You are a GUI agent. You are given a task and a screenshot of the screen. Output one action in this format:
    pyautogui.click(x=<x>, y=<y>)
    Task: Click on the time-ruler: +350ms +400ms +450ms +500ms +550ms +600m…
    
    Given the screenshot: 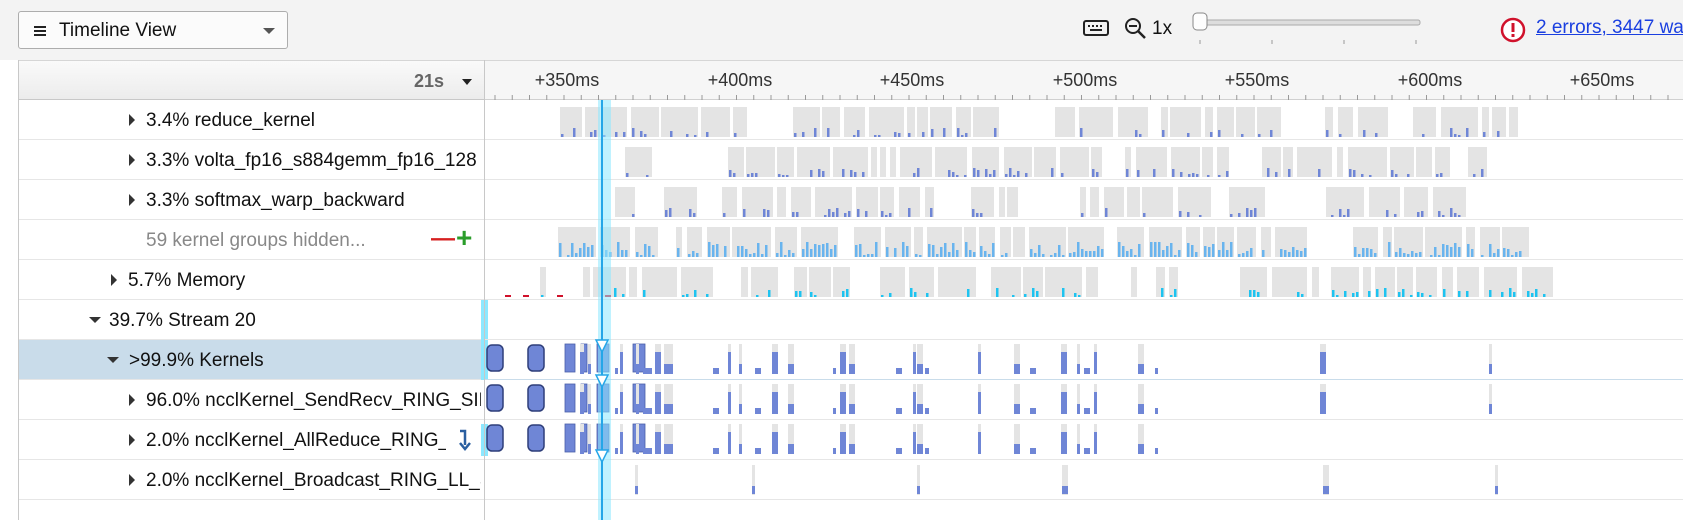 What is the action you would take?
    pyautogui.click(x=1084, y=80)
    